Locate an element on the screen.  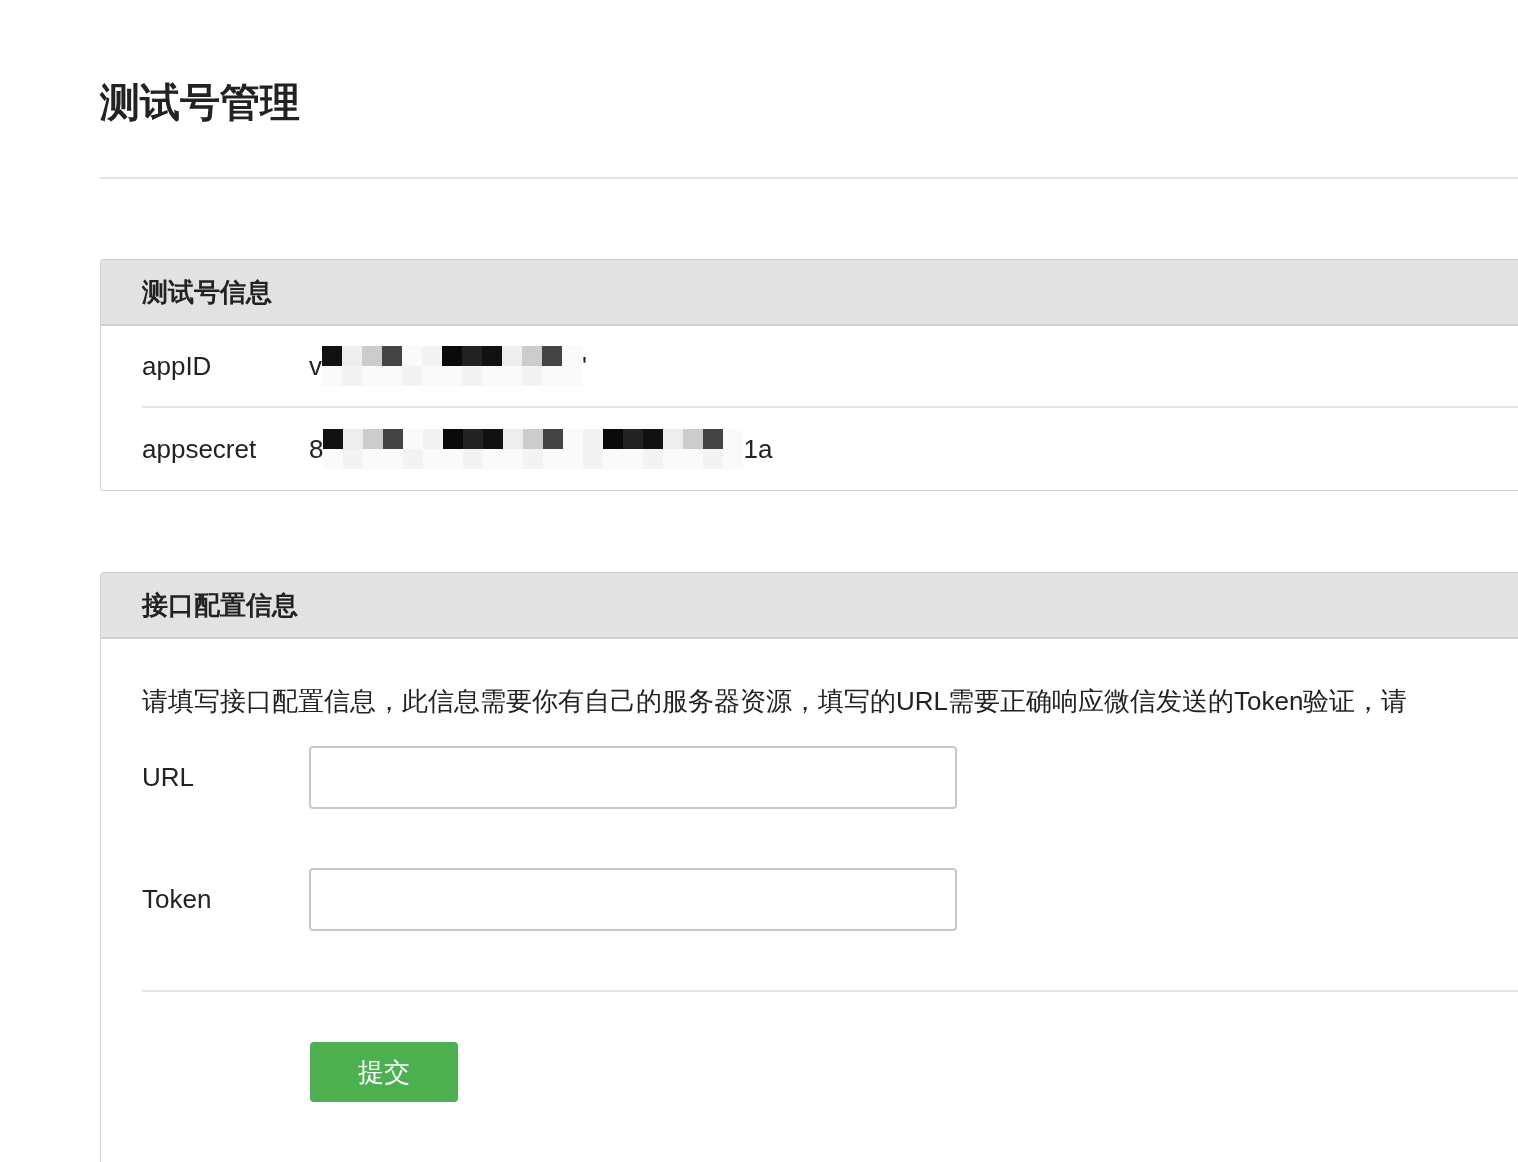
field-value: 1a is located at coordinates (758, 449).